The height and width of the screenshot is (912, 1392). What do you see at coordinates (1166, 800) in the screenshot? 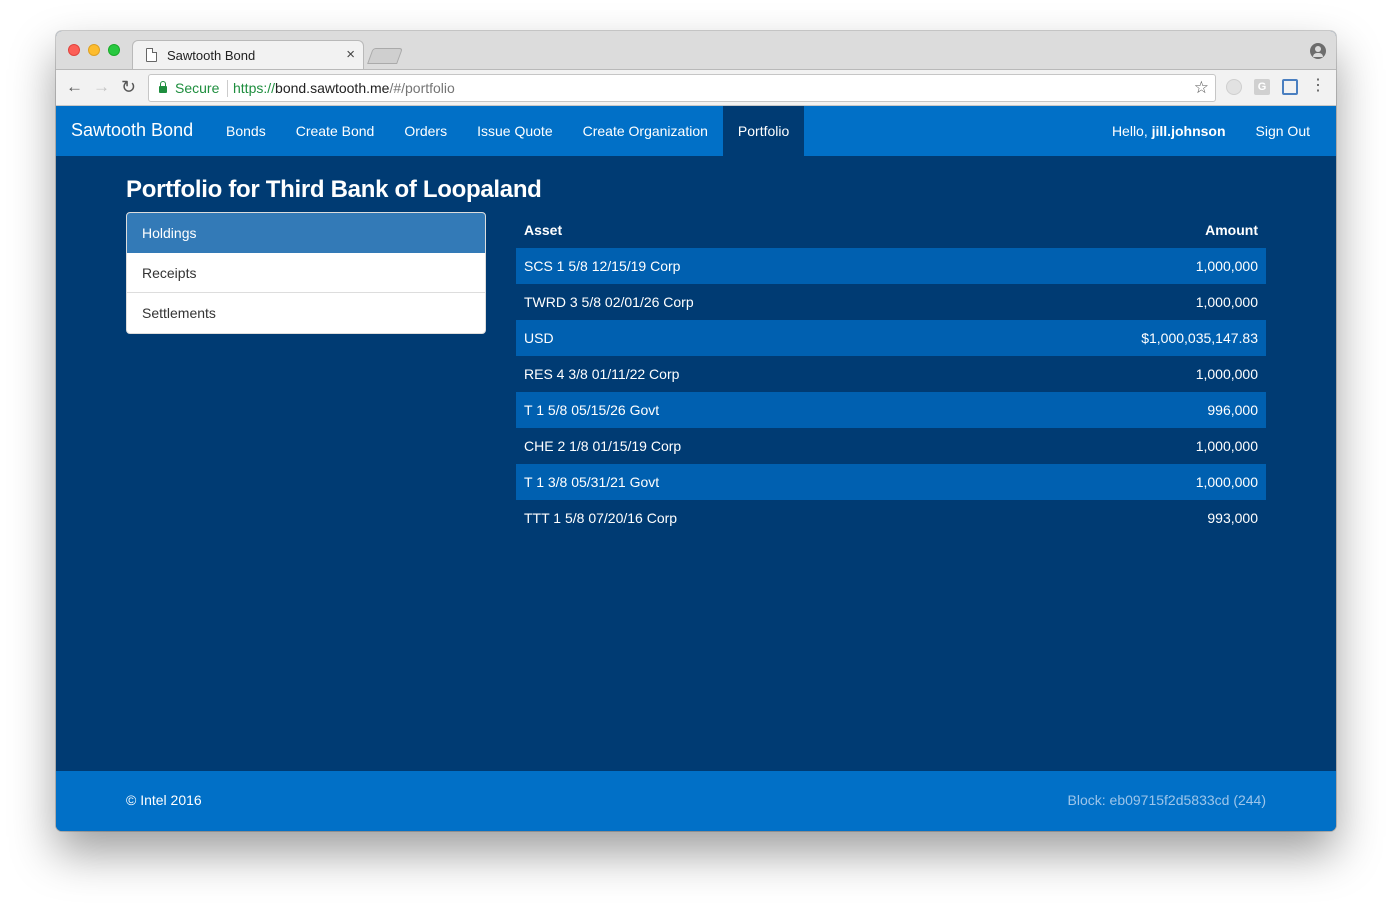
I see `block-info: Block: eb09715f2d5833cd (244)` at bounding box center [1166, 800].